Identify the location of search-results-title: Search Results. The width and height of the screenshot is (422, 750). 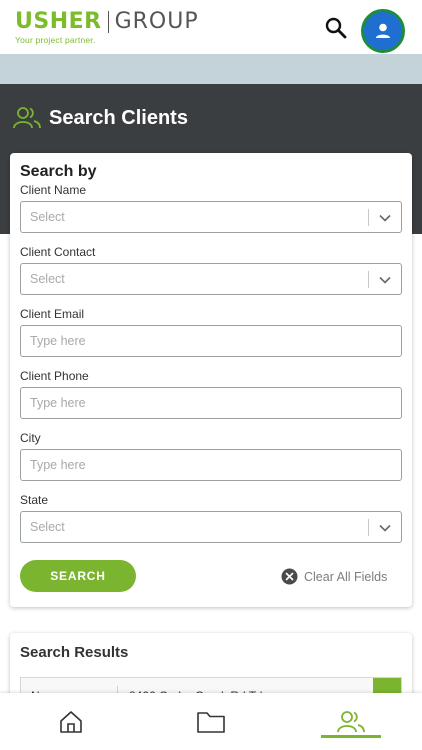
(74, 652).